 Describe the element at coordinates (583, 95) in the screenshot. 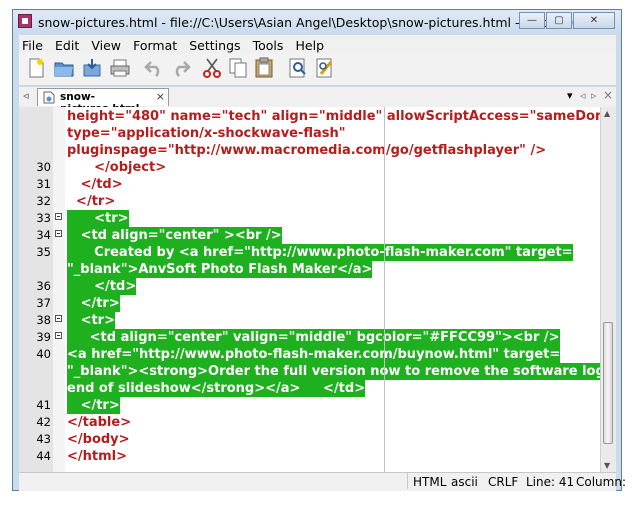

I see `tab-prev-icon: ◃` at that location.